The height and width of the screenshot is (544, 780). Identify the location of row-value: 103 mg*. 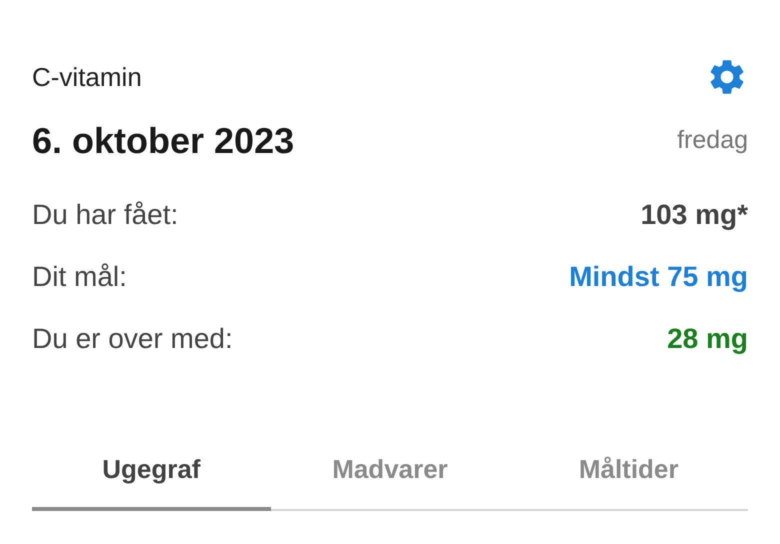
(694, 215).